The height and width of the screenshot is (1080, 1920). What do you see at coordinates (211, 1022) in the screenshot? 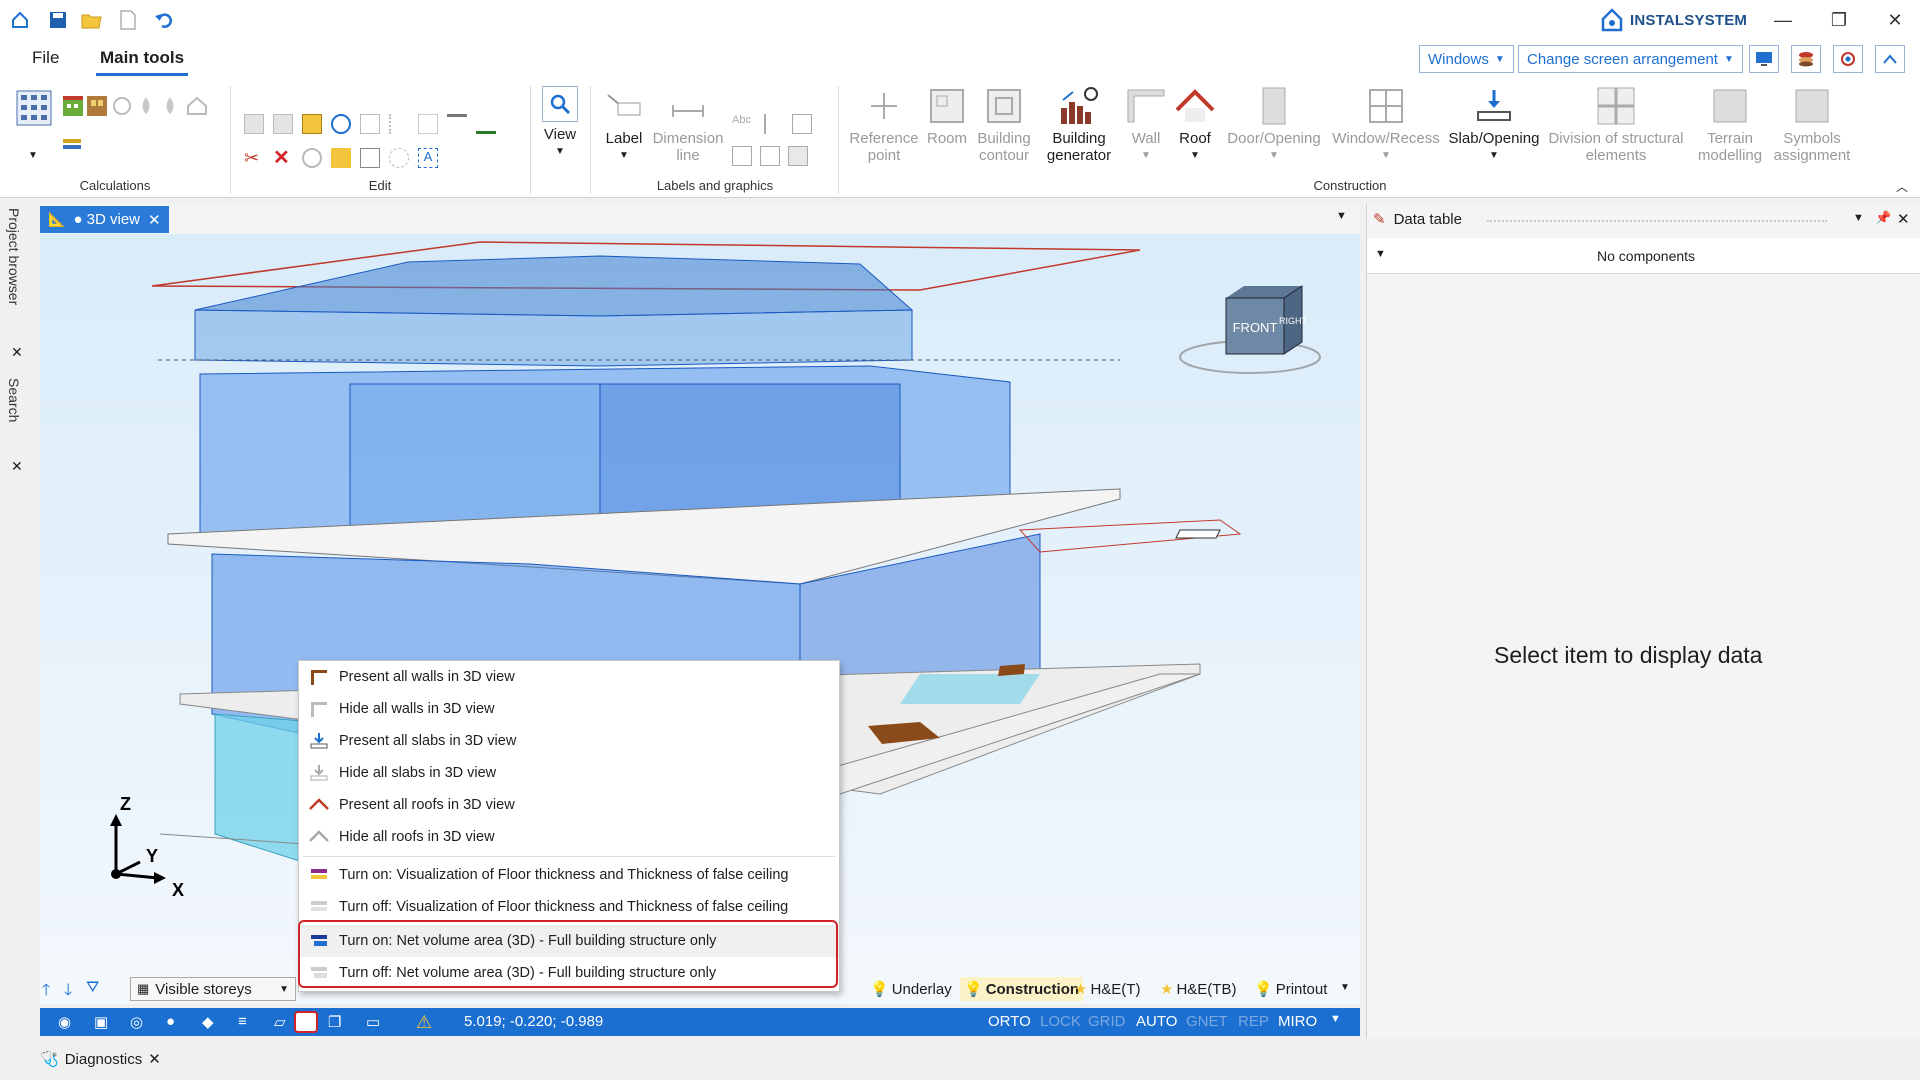
I see `shade-icon: ◆` at bounding box center [211, 1022].